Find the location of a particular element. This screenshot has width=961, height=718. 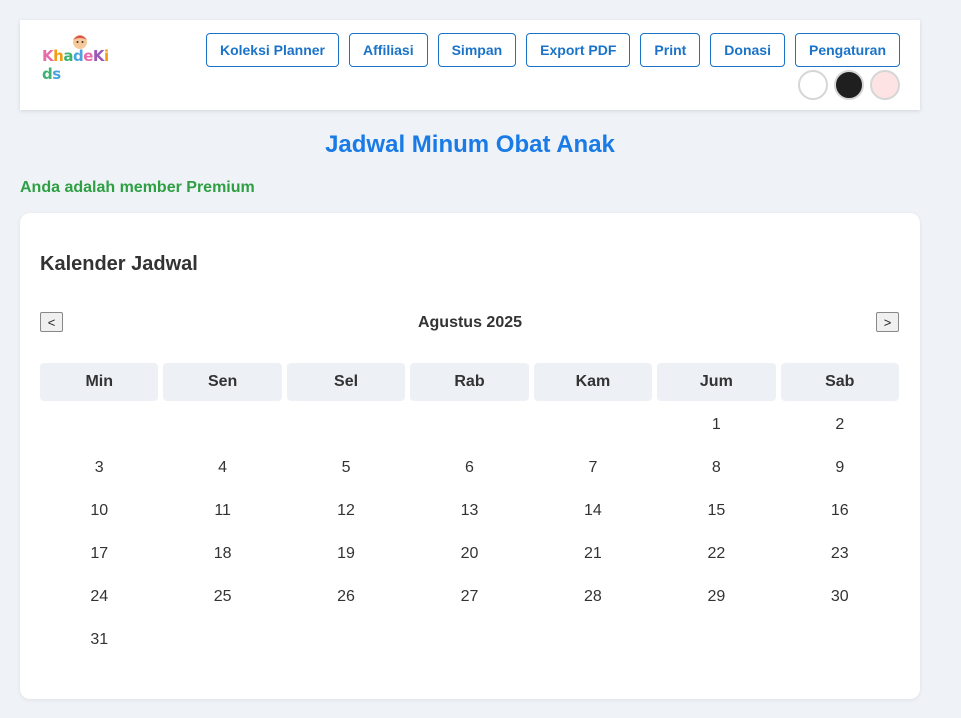

weekday-header-cell: Rab is located at coordinates (469, 382).